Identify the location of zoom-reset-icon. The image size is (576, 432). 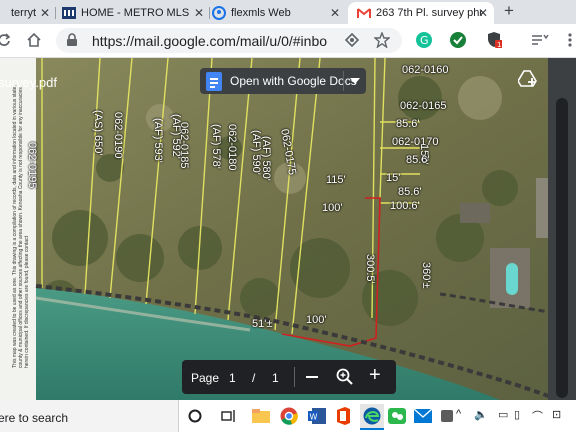
(345, 378).